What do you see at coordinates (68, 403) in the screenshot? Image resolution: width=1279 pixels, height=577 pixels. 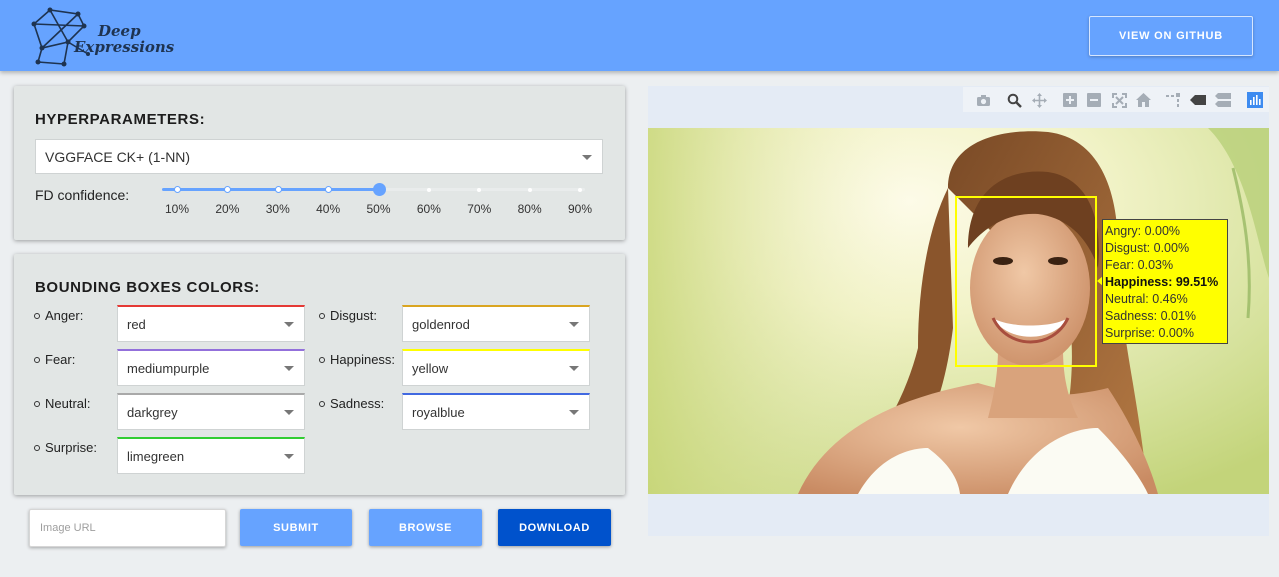 I see `bbox-label-text: Neutral:` at bounding box center [68, 403].